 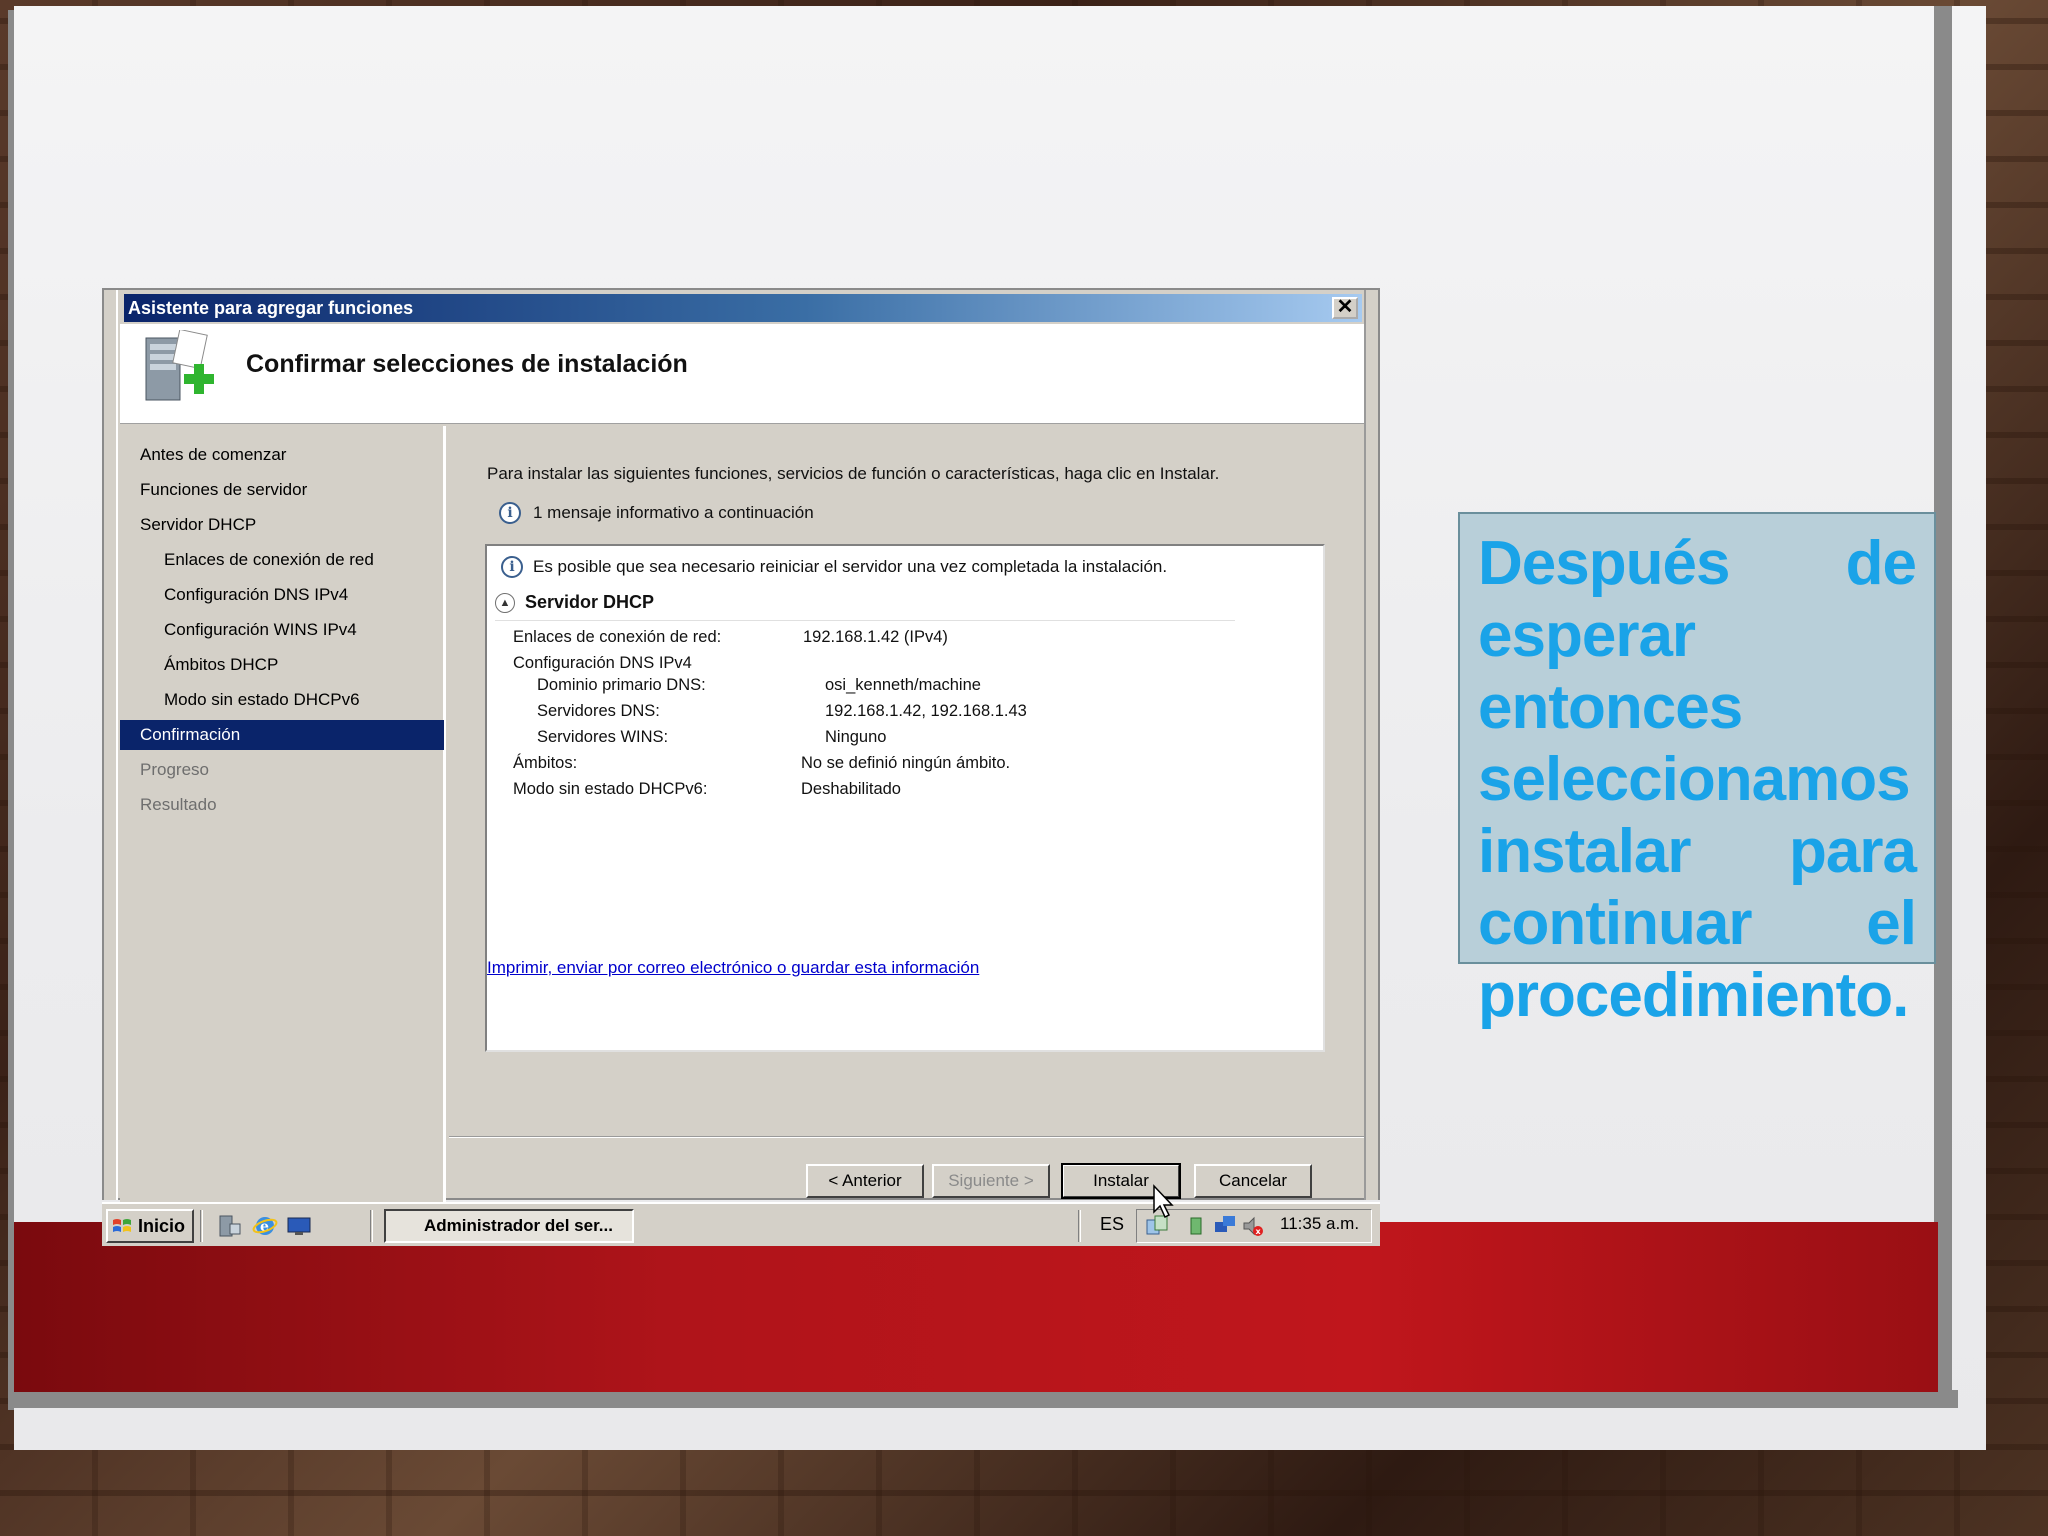 What do you see at coordinates (282, 490) in the screenshot?
I see `nav-item-funciones-de-servidor: Funciones de servidor` at bounding box center [282, 490].